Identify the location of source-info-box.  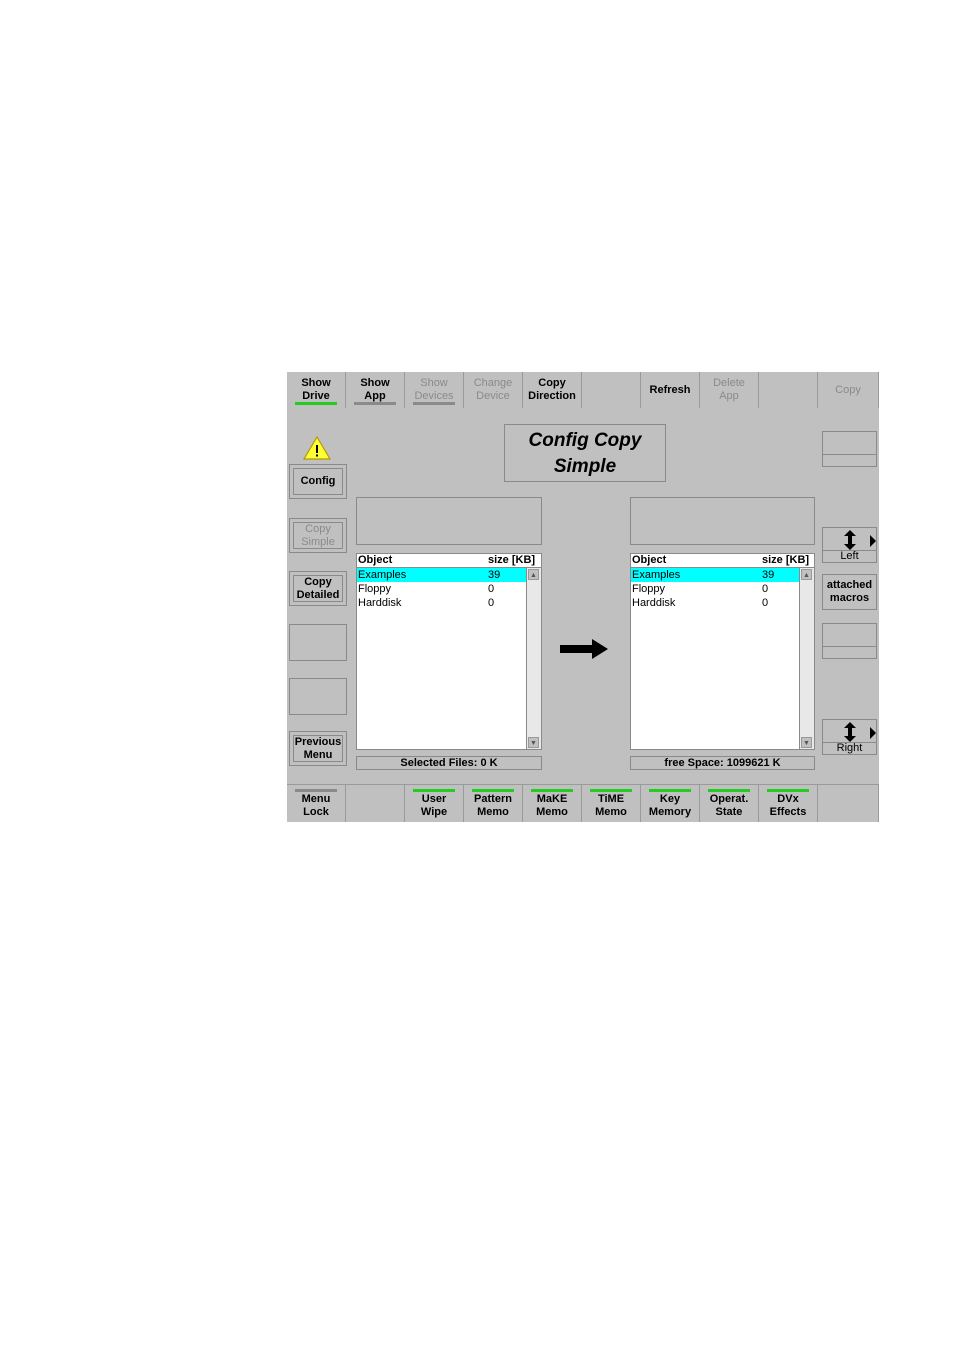
(449, 521).